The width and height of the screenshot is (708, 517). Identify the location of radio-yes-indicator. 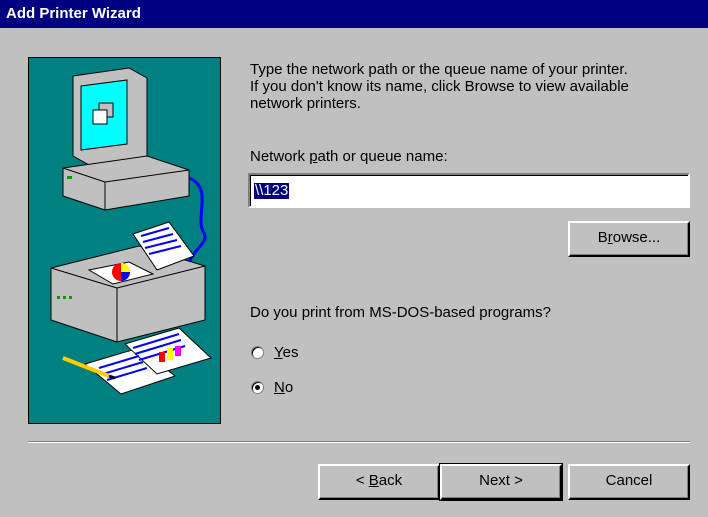
(257, 352).